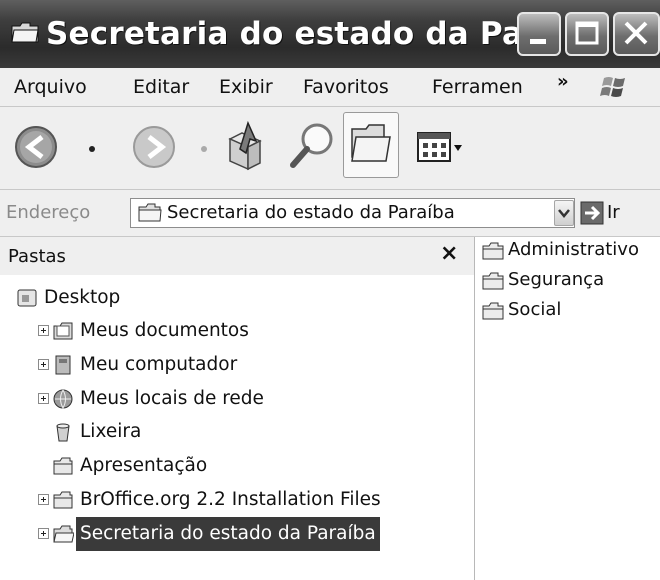 This screenshot has height=580, width=660. Describe the element at coordinates (613, 213) in the screenshot. I see `go-button-label: Ir` at that location.